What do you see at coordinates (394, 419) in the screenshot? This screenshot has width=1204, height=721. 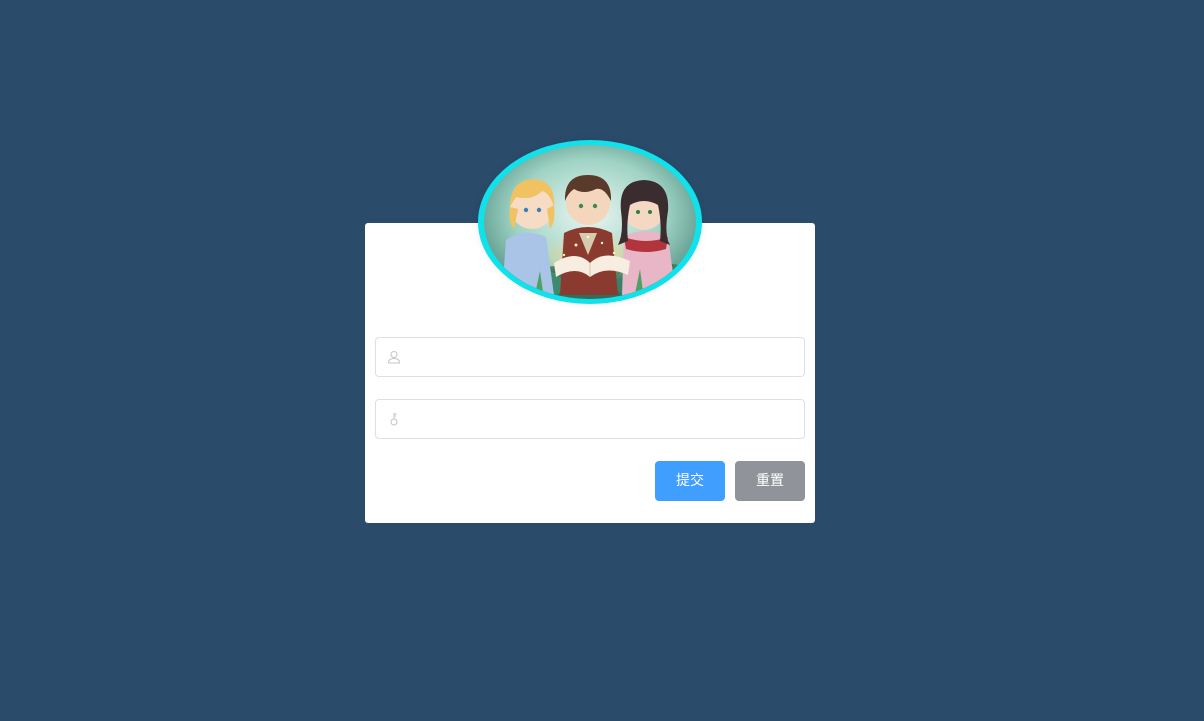 I see `key-icon` at bounding box center [394, 419].